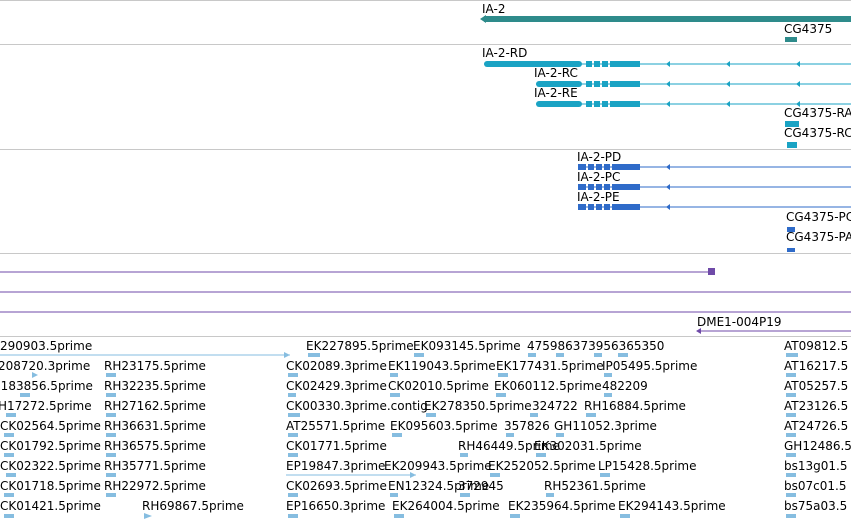 The width and height of the screenshot is (851, 521). What do you see at coordinates (588, 446) in the screenshot?
I see `est-label: EK302031.5prime` at bounding box center [588, 446].